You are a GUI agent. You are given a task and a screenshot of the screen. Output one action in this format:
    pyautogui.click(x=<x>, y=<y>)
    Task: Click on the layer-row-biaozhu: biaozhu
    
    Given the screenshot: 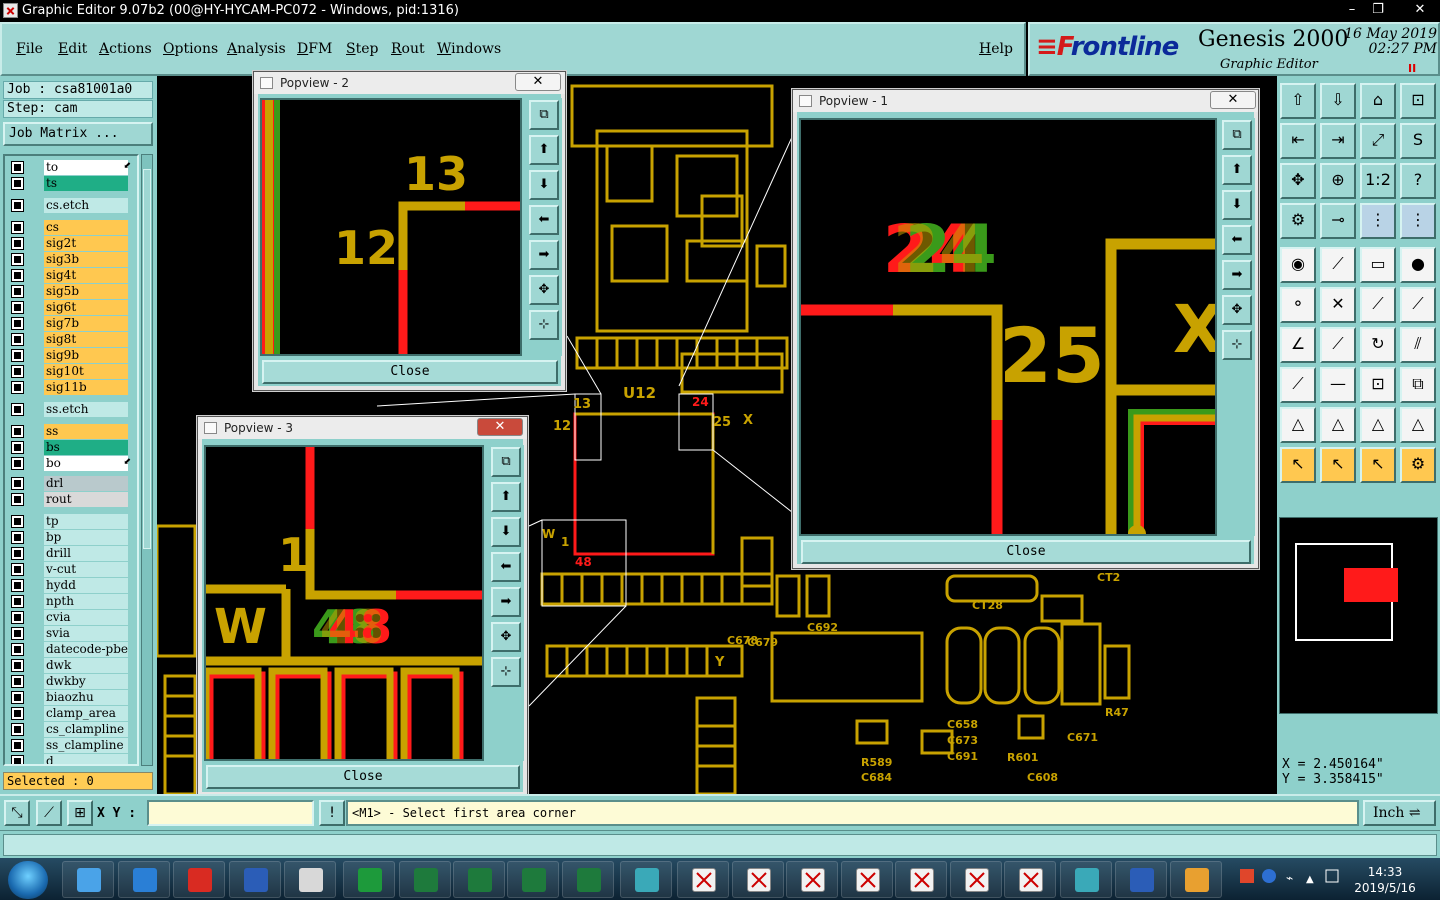 What is the action you would take?
    pyautogui.click(x=71, y=697)
    